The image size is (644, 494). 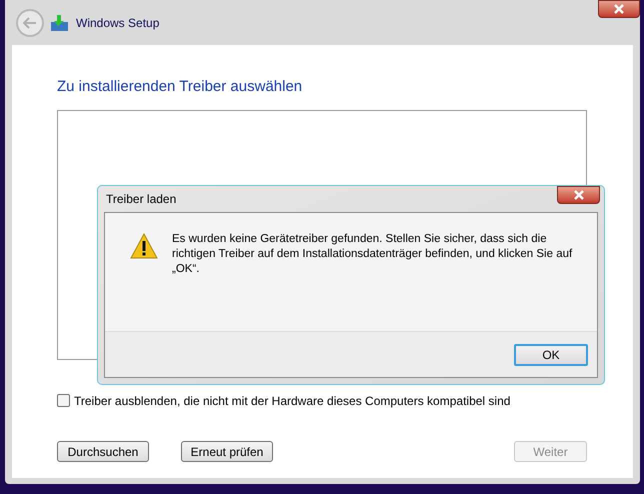 I want to click on warning-icon, so click(x=144, y=246).